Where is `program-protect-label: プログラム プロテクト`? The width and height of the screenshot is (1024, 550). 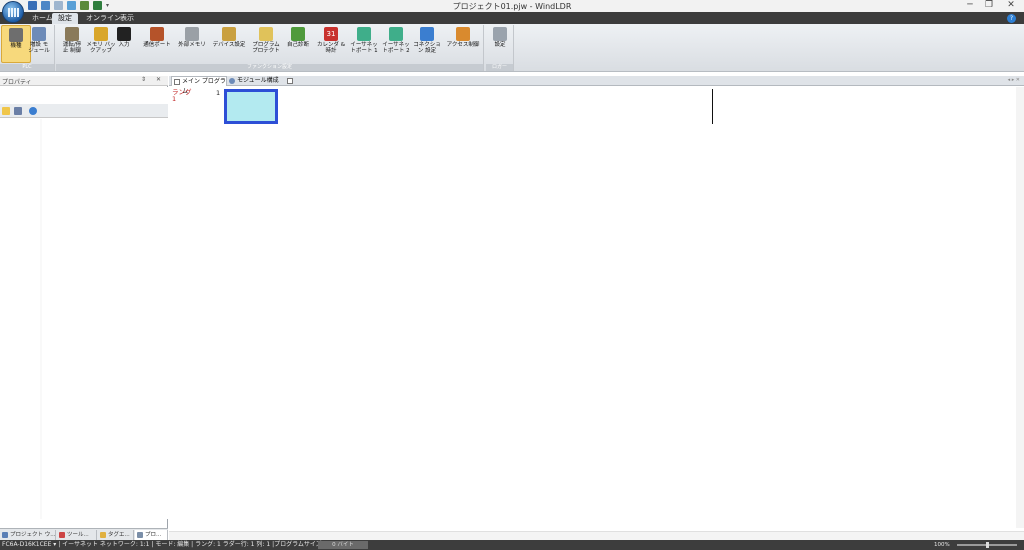
program-protect-label: プログラム プロテクト is located at coordinates (266, 48).